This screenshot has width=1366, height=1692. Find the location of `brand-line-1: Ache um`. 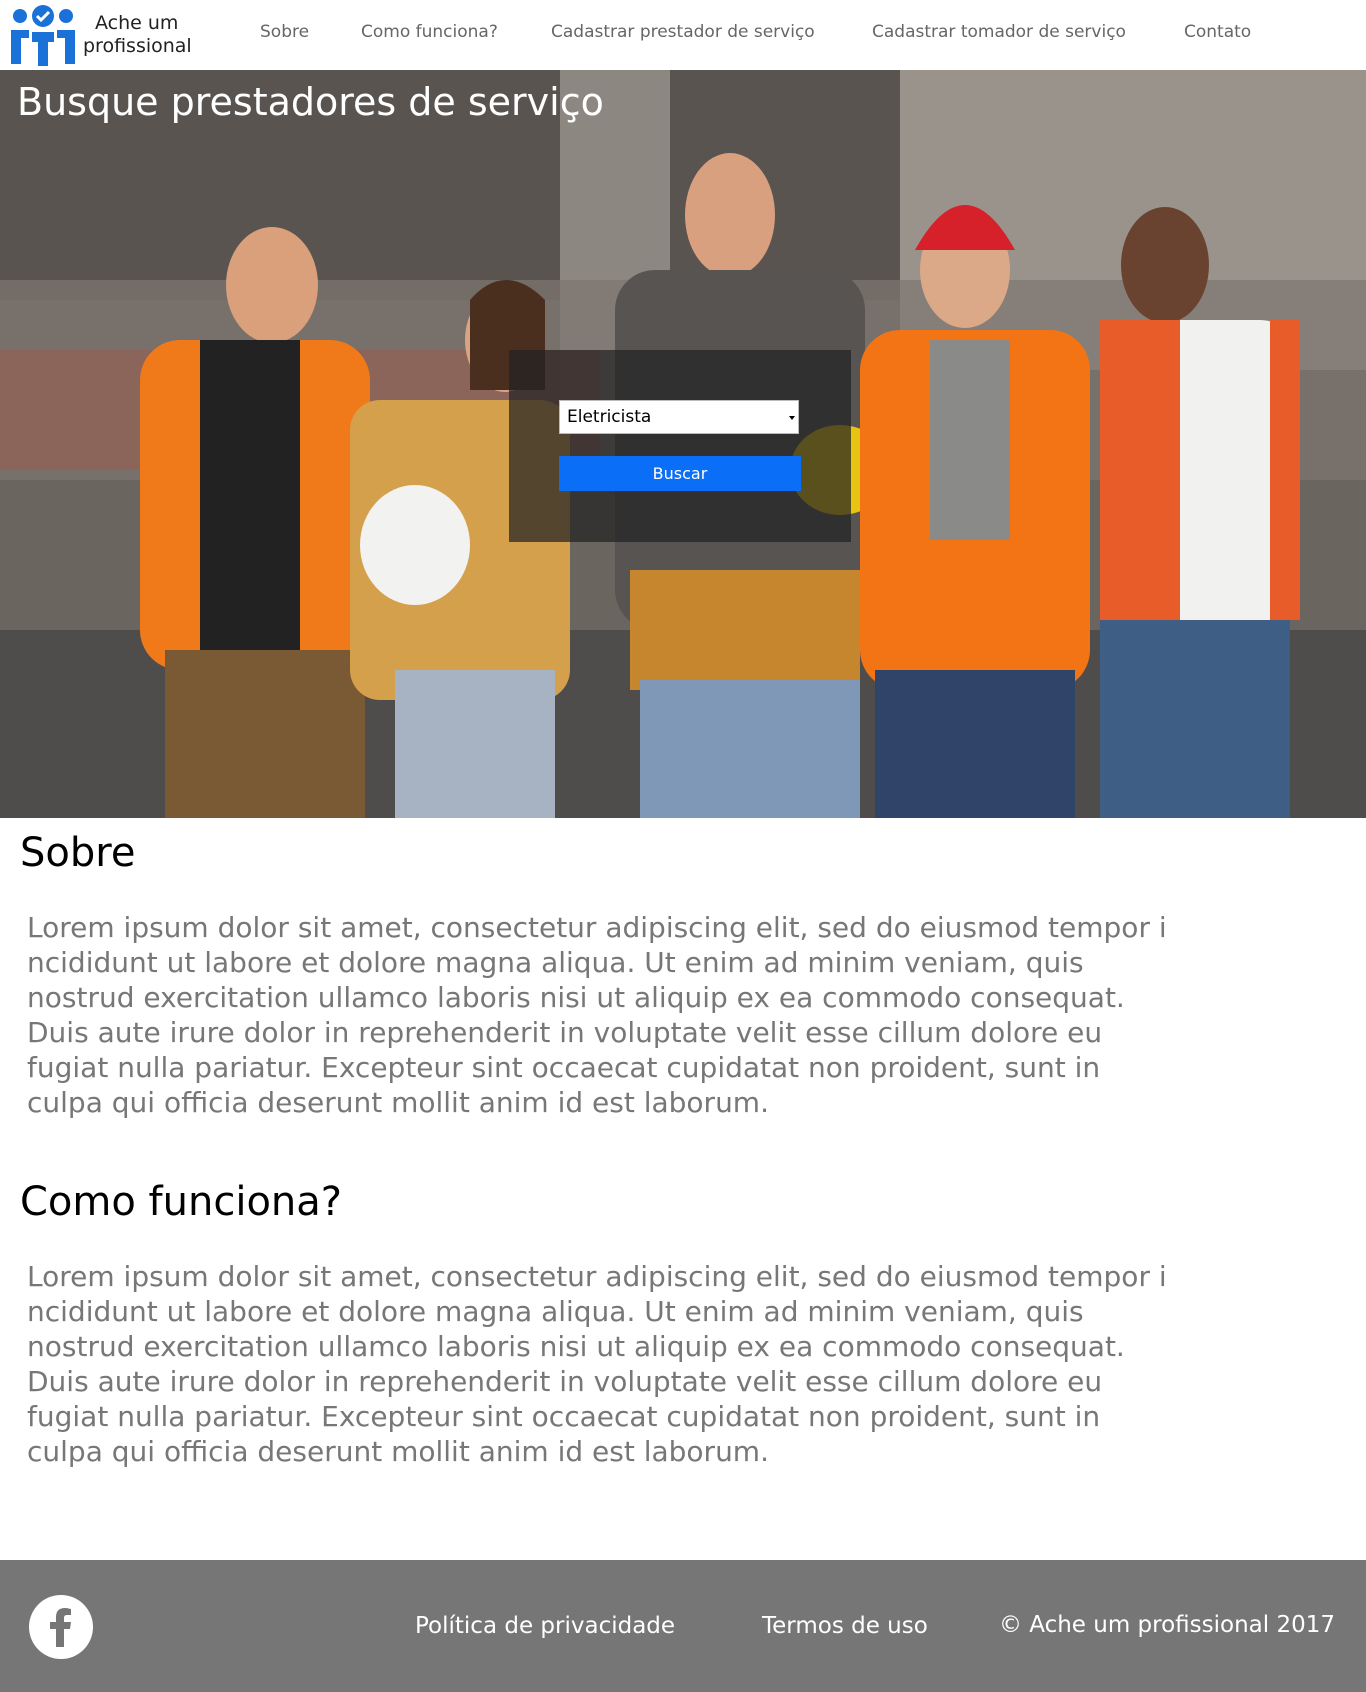

brand-line-1: Ache um is located at coordinates (137, 23).